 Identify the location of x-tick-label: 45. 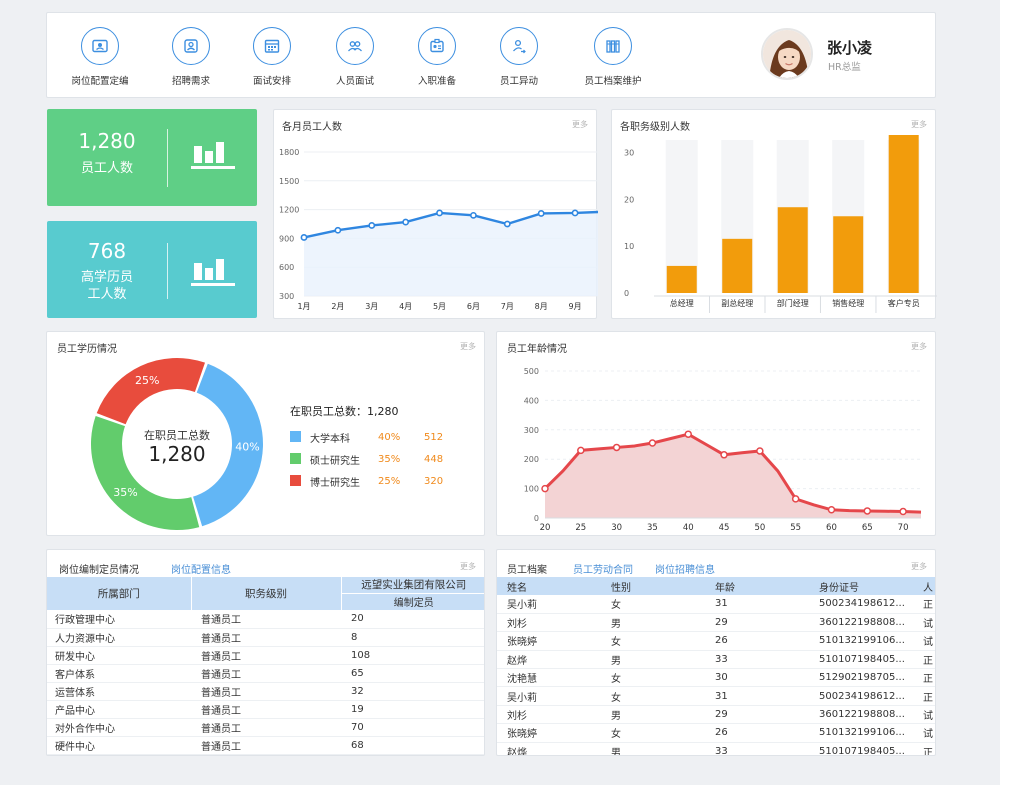
(724, 528).